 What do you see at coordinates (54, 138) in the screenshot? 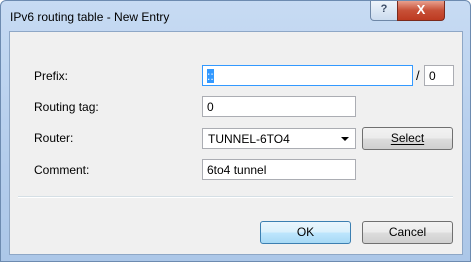
I see `router-label: Router:` at bounding box center [54, 138].